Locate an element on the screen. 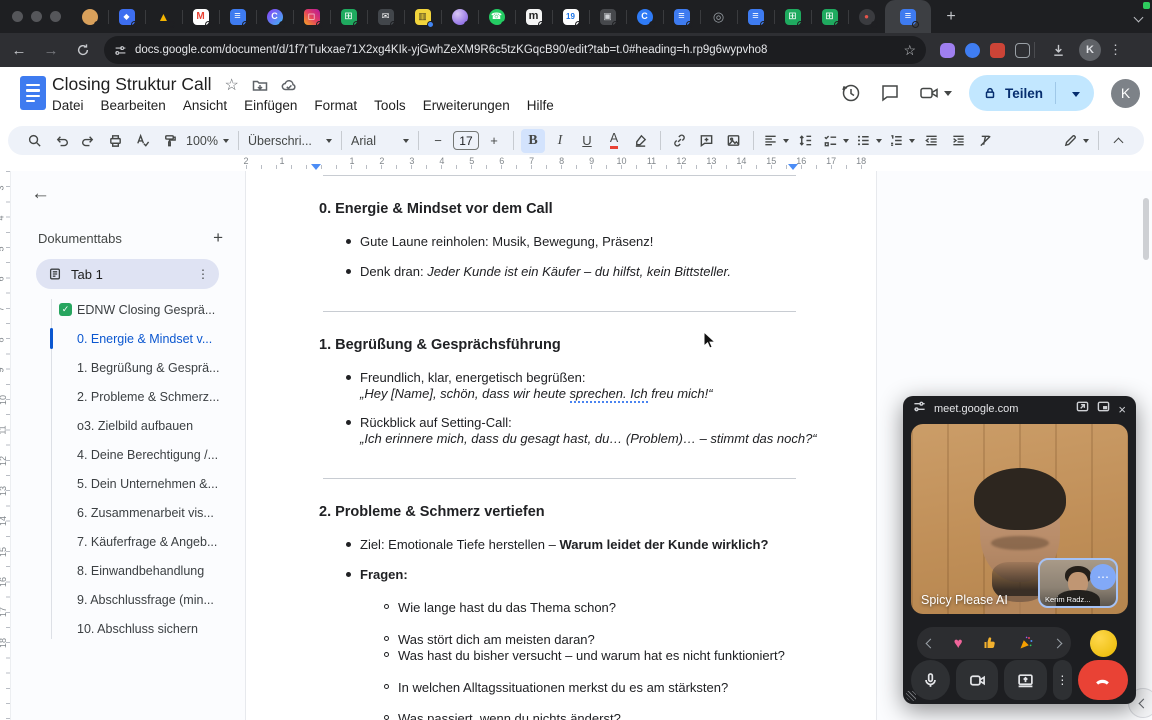  browser-tab: ▣ is located at coordinates (607, 16).